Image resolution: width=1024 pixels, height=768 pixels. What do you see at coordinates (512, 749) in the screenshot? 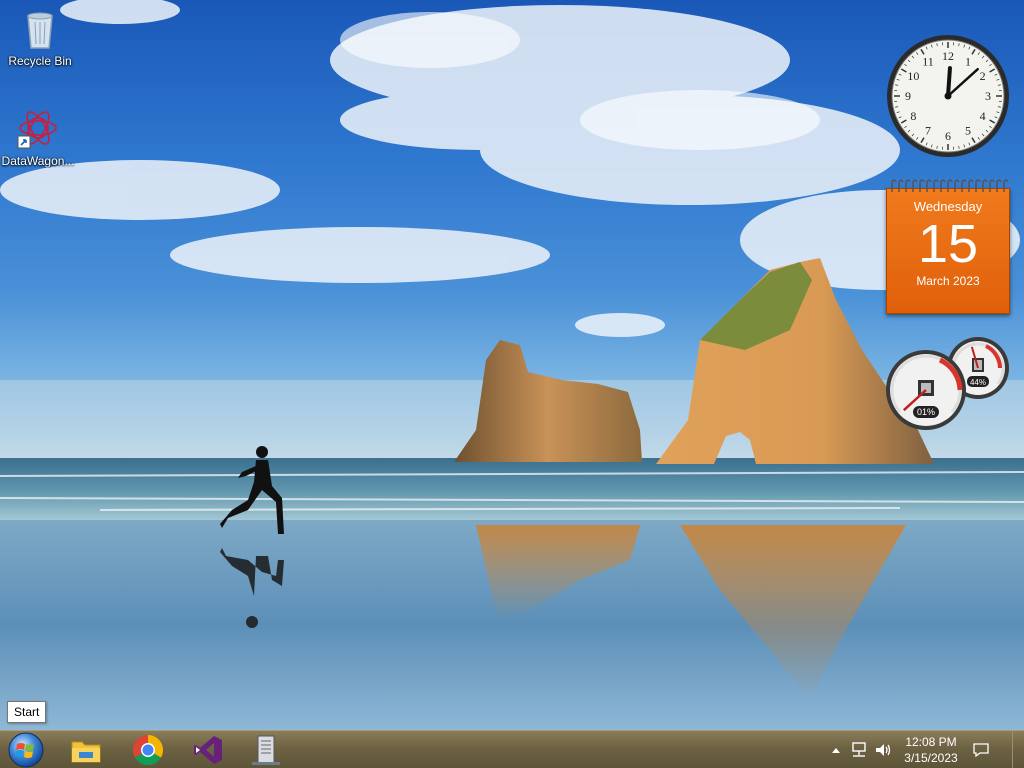
I see `taskbar: 12:08 PM 3/15/2023` at bounding box center [512, 749].